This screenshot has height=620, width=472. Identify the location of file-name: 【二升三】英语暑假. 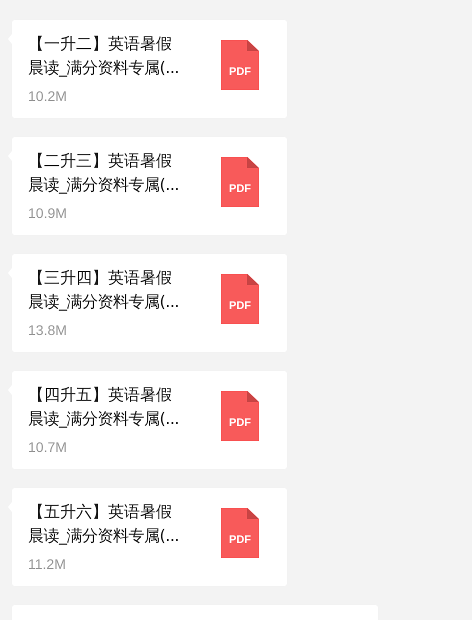
(100, 161).